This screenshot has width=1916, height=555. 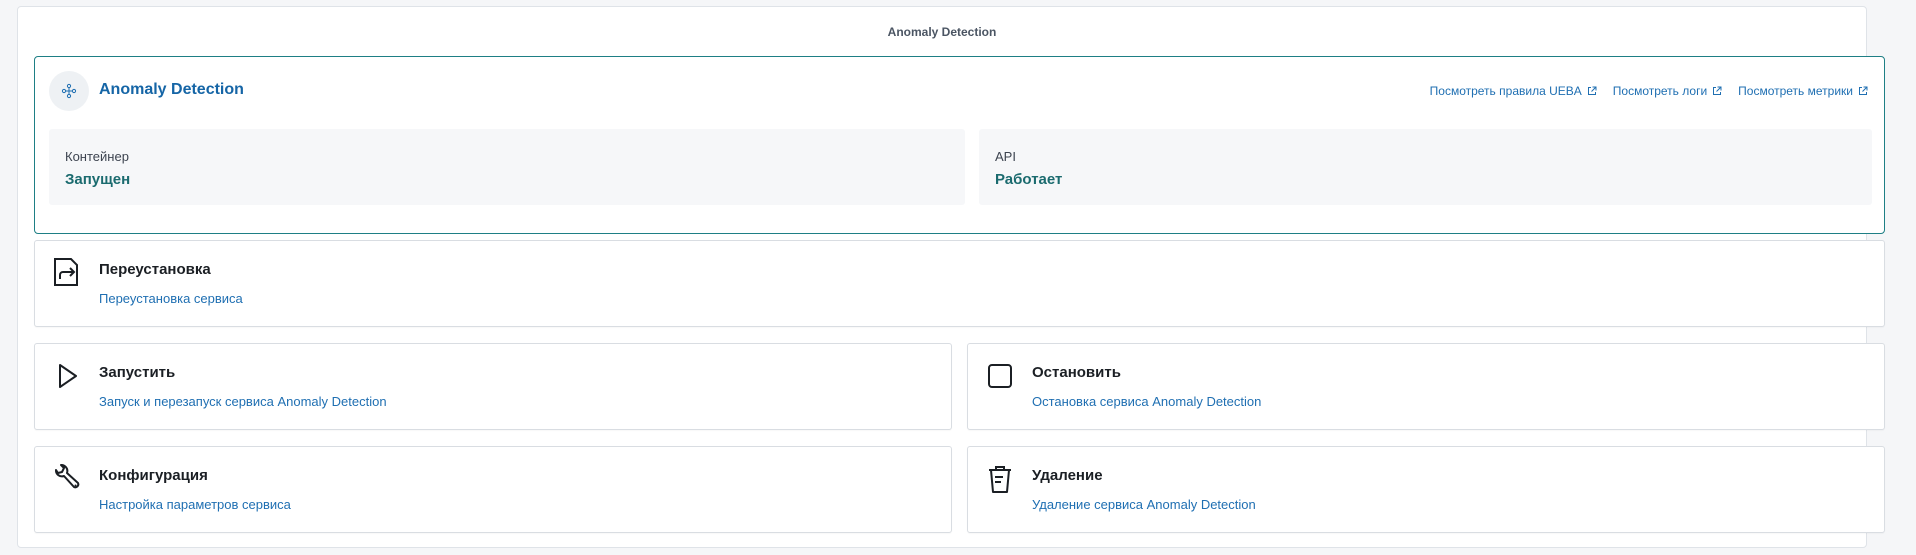 I want to click on service-title: Anomaly Detection, so click(x=171, y=89).